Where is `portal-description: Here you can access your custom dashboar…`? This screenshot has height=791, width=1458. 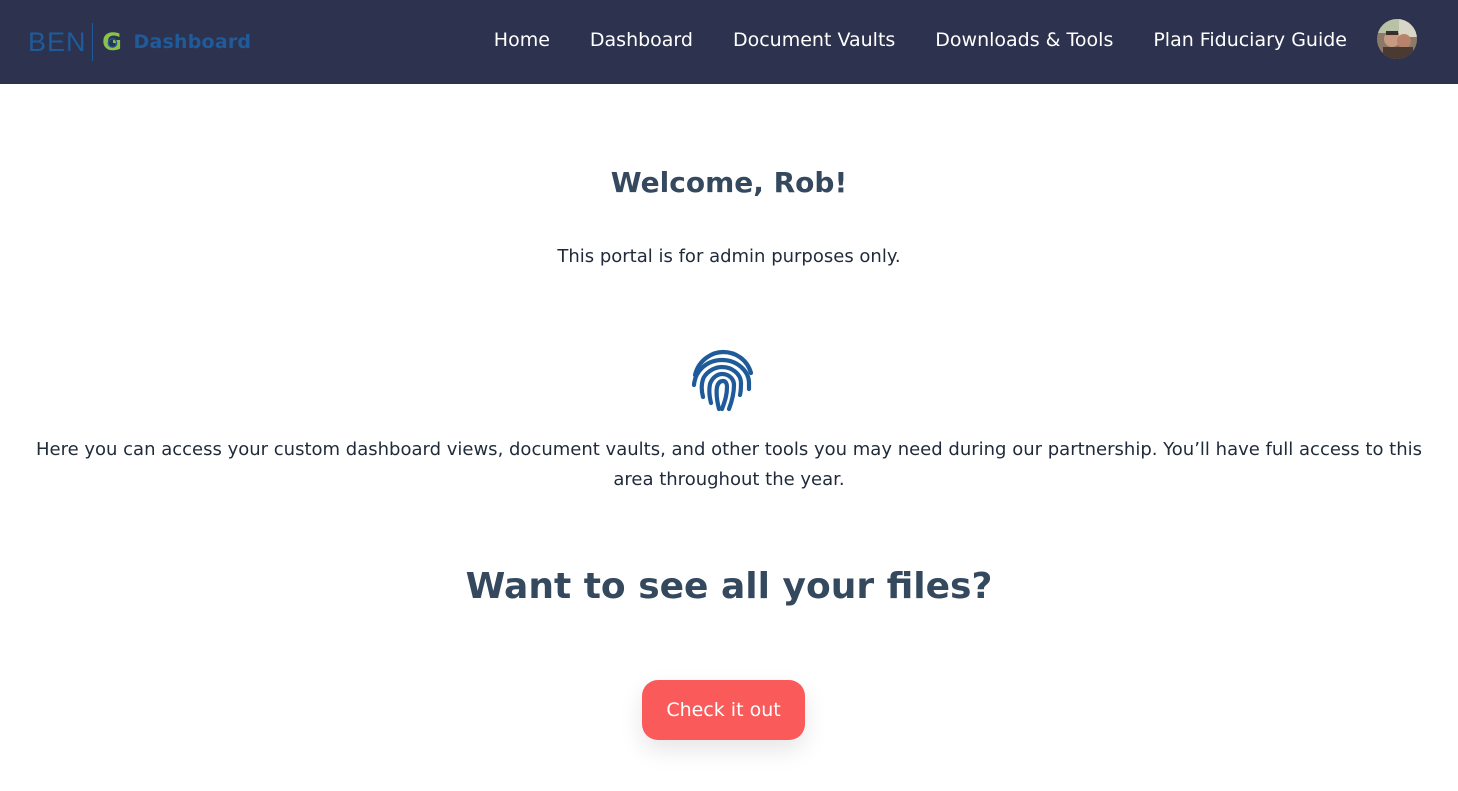 portal-description: Here you can access your custom dashboar… is located at coordinates (729, 464).